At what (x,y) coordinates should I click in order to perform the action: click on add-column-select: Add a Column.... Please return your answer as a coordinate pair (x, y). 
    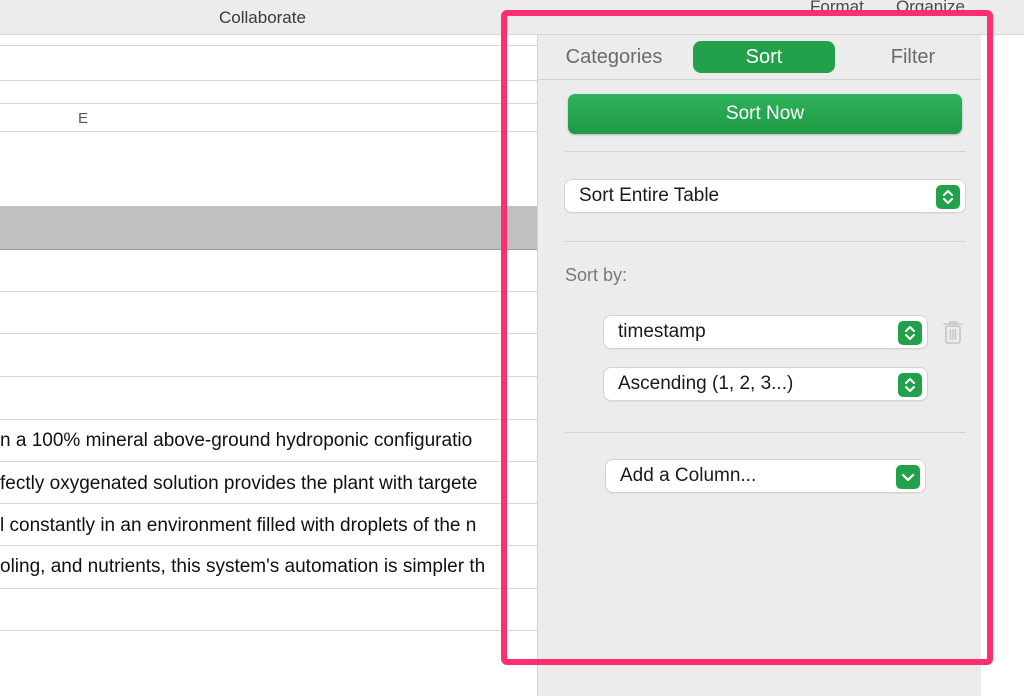
    Looking at the image, I should click on (765, 476).